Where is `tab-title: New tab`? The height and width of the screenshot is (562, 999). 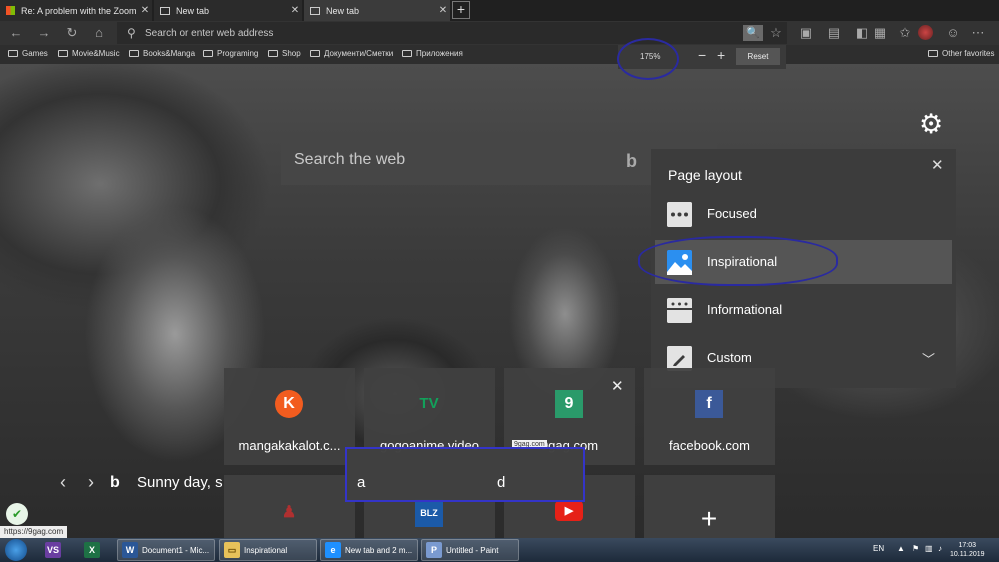 tab-title: New tab is located at coordinates (193, 10).